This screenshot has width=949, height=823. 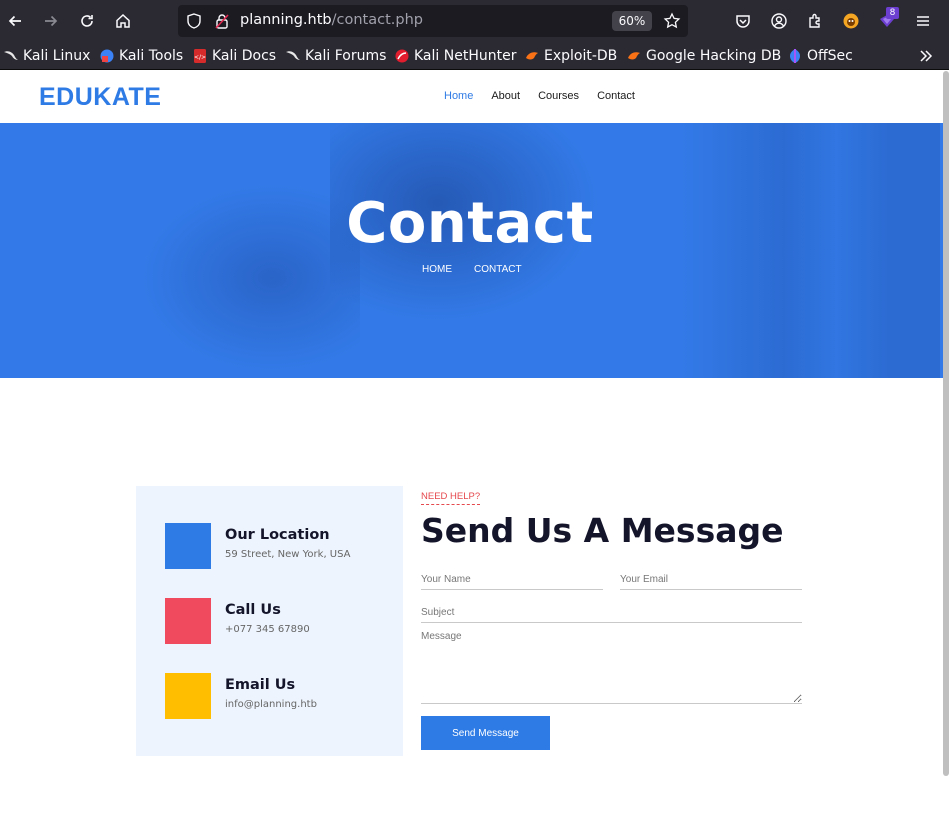 I want to click on nav-home: Home, so click(x=458, y=96).